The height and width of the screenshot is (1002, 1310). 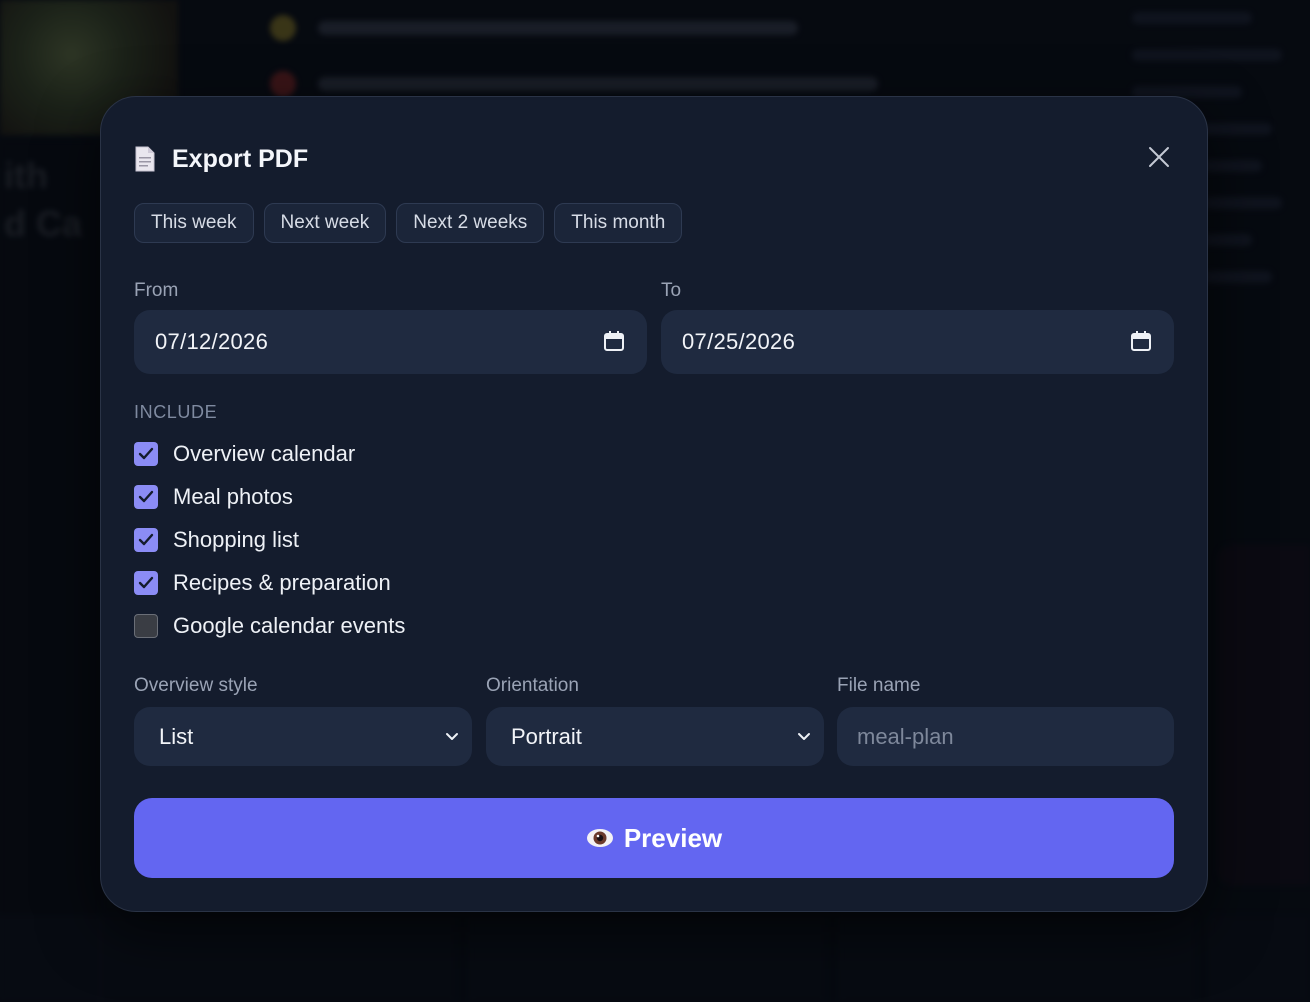 I want to click on include-meal-photos-option: Meal photos, so click(x=213, y=497).